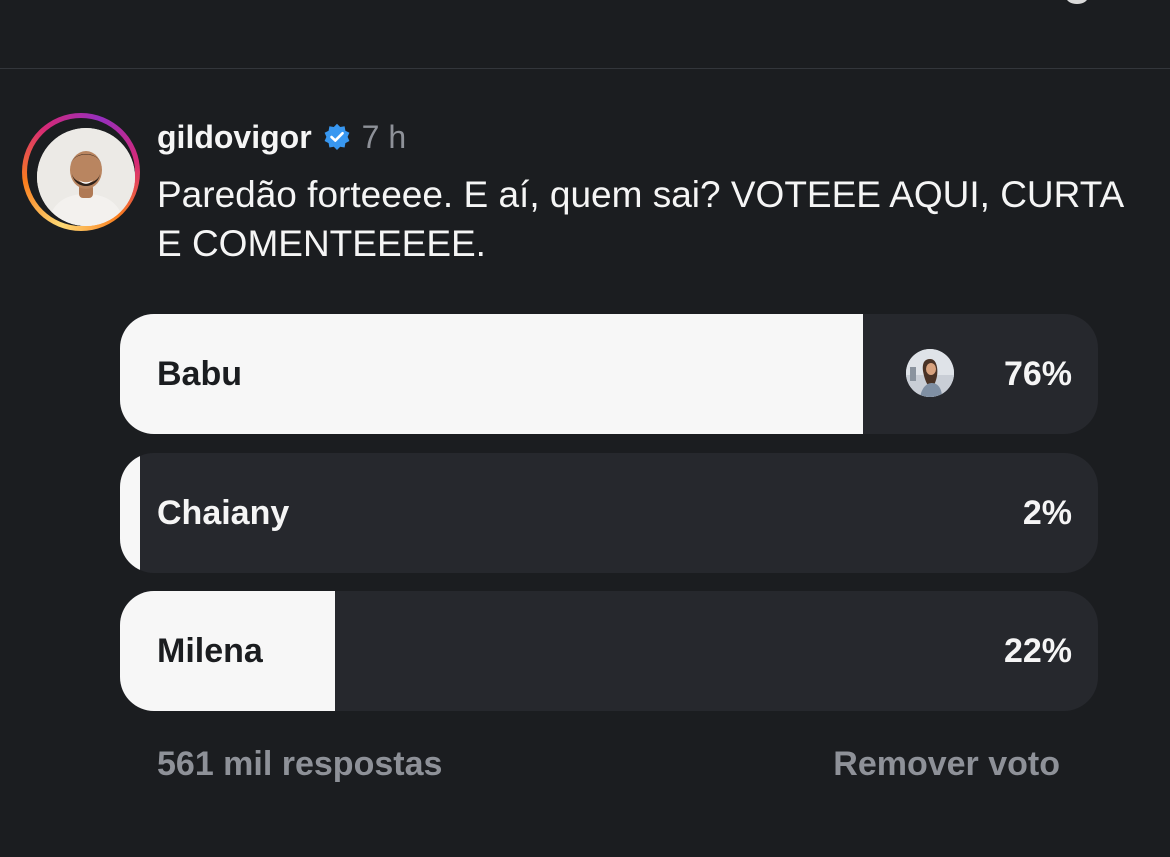  What do you see at coordinates (234, 137) in the screenshot?
I see `username: gildovigor` at bounding box center [234, 137].